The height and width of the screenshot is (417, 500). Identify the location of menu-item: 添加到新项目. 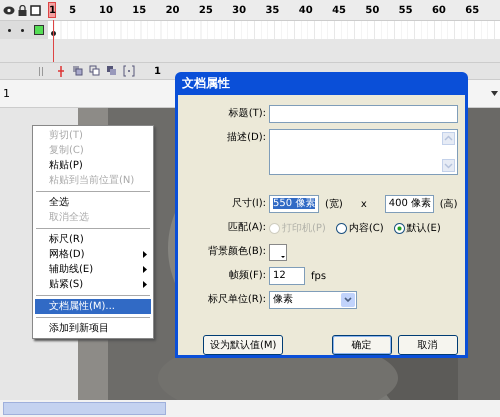
(93, 328).